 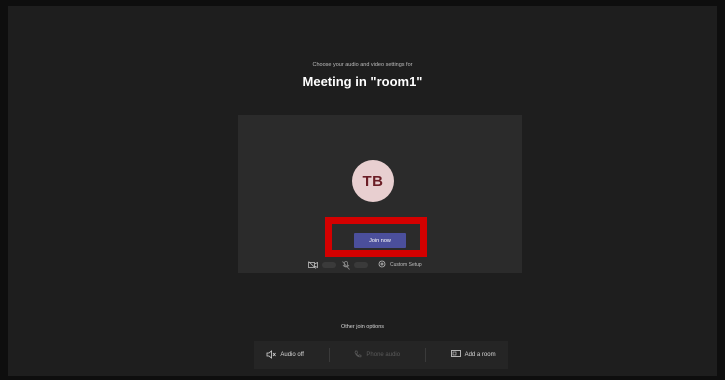 I want to click on add-a-room-option: Add a room, so click(x=473, y=355).